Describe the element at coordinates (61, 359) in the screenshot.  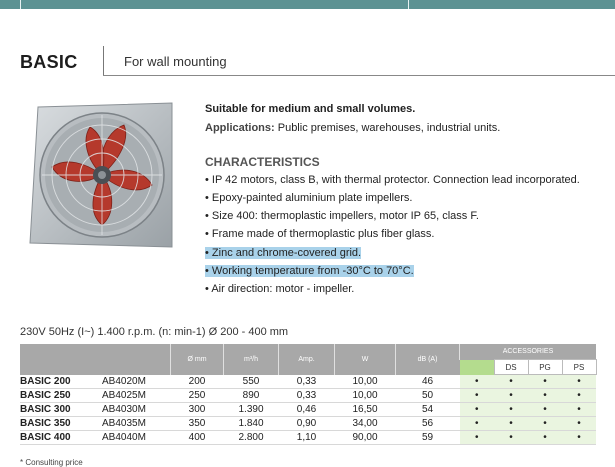
I see `header-model-blank` at that location.